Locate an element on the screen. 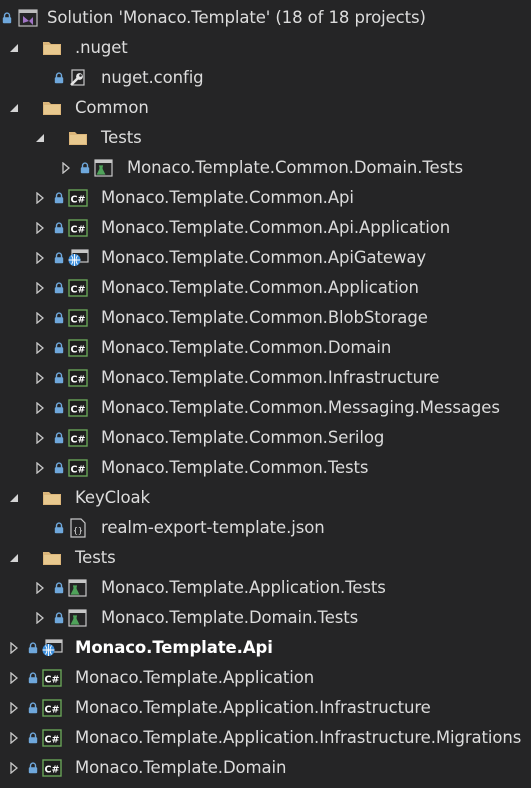  tree-item-label: .nuget is located at coordinates (101, 47).